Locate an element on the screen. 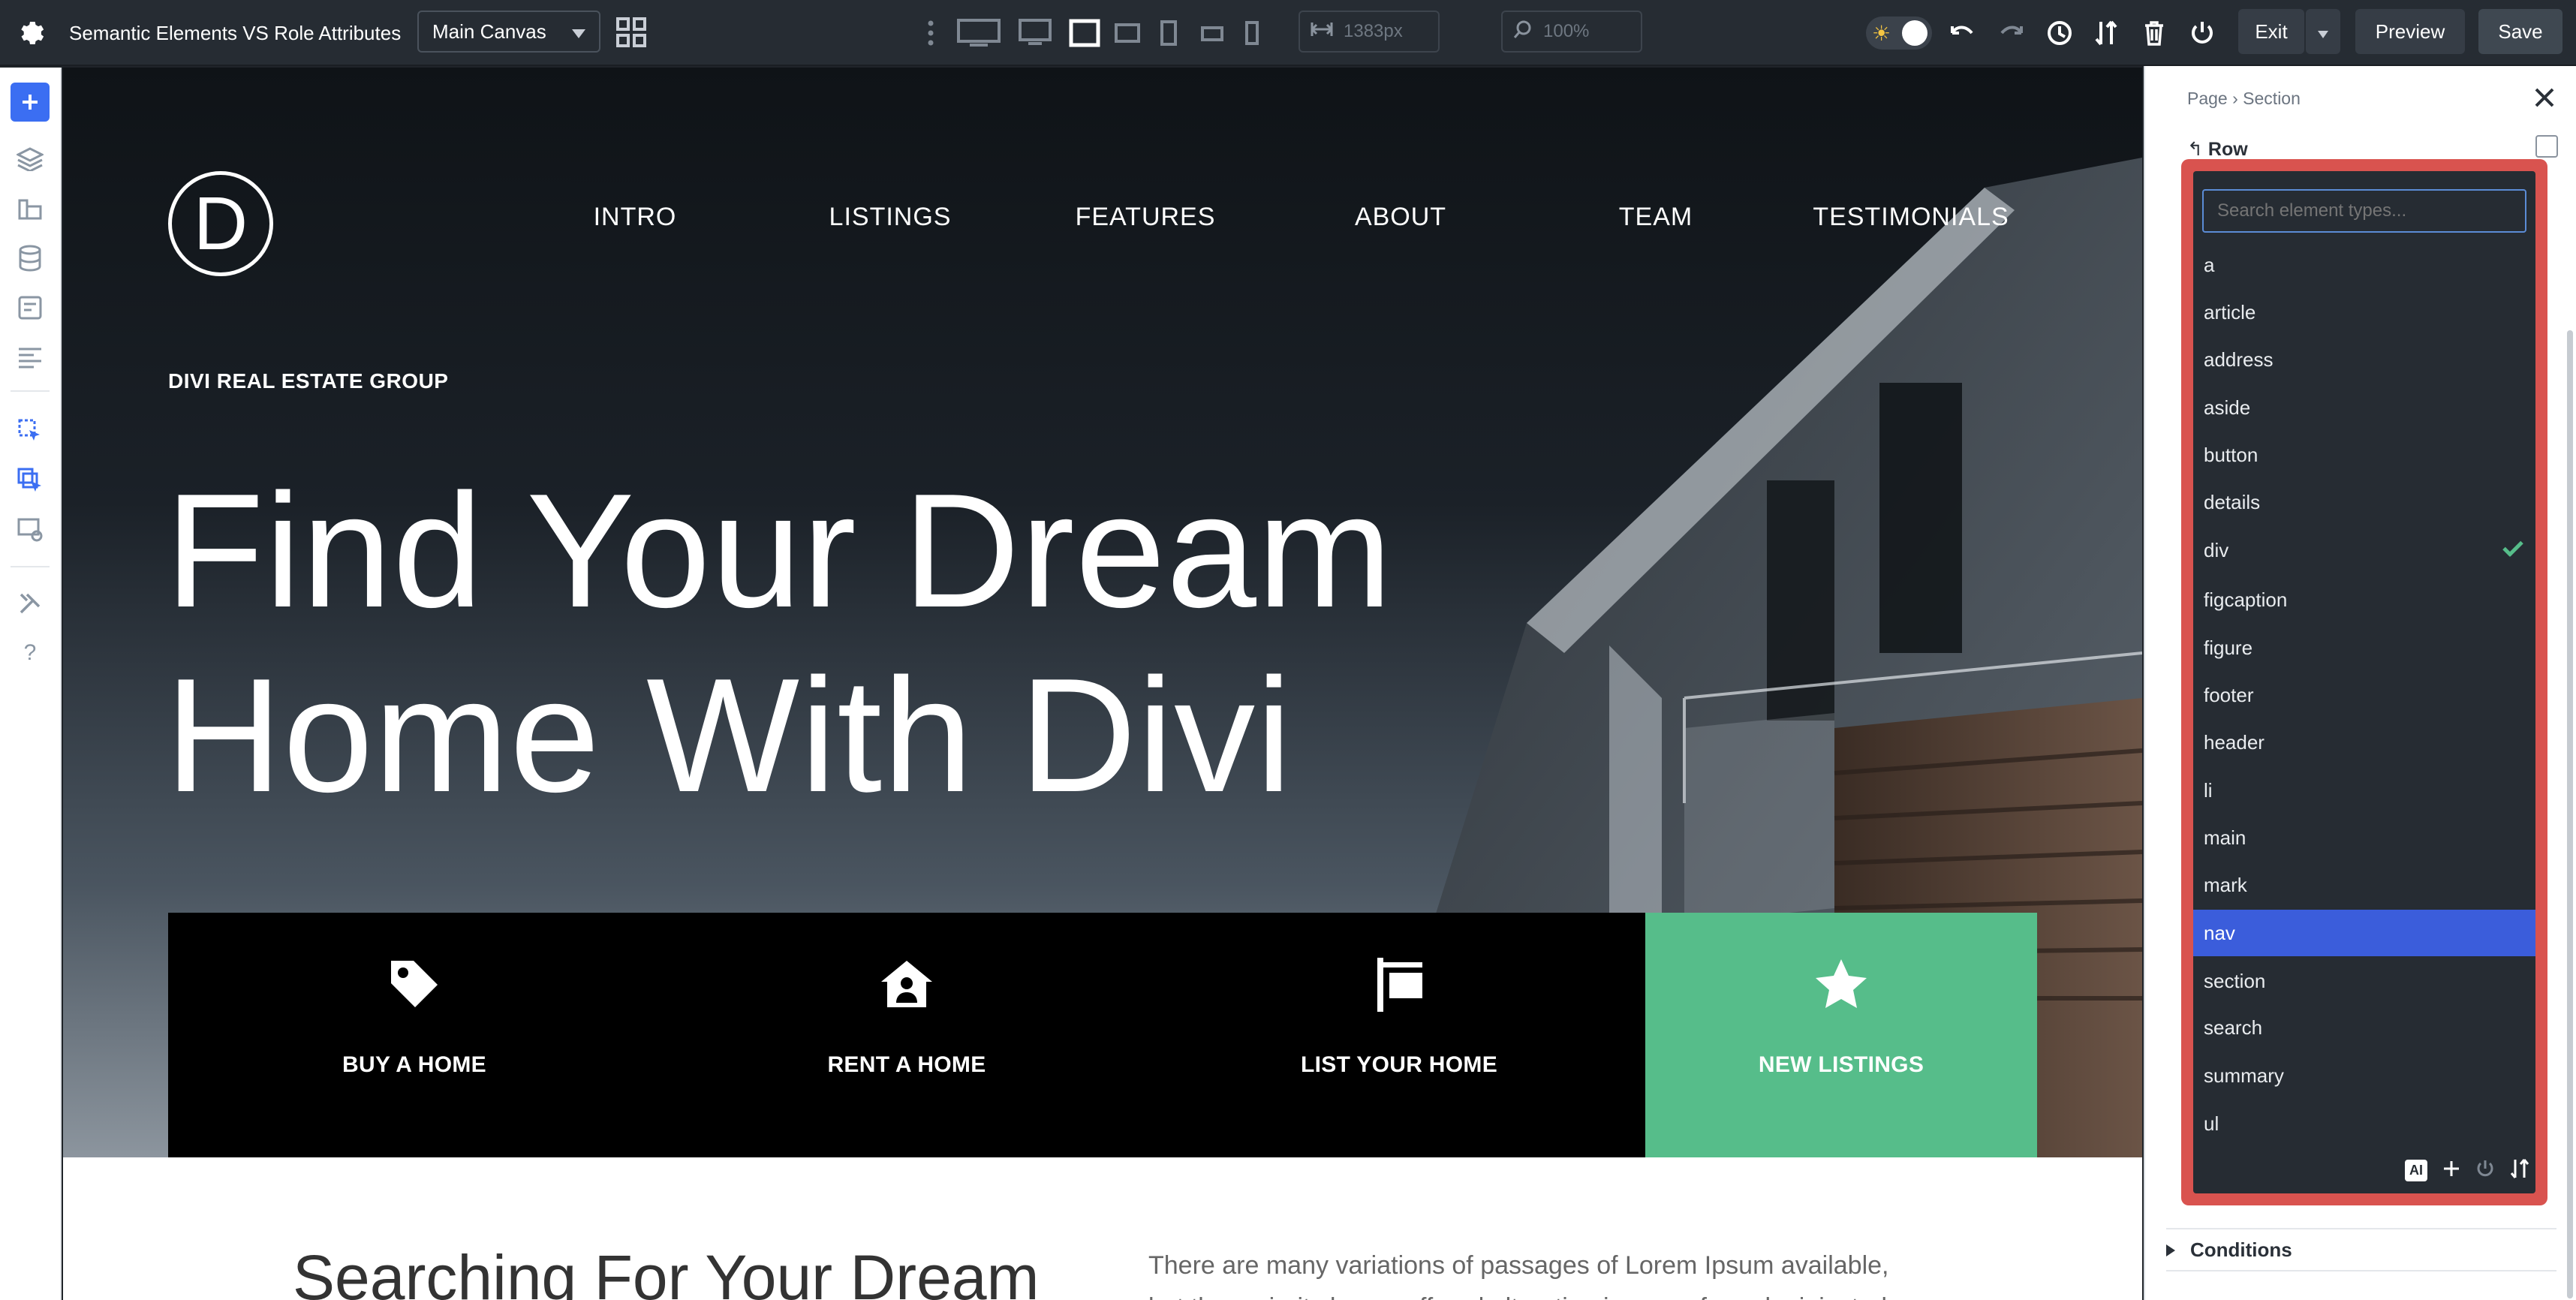 The width and height of the screenshot is (2576, 1300). add-element-plus-icon is located at coordinates (30, 102).